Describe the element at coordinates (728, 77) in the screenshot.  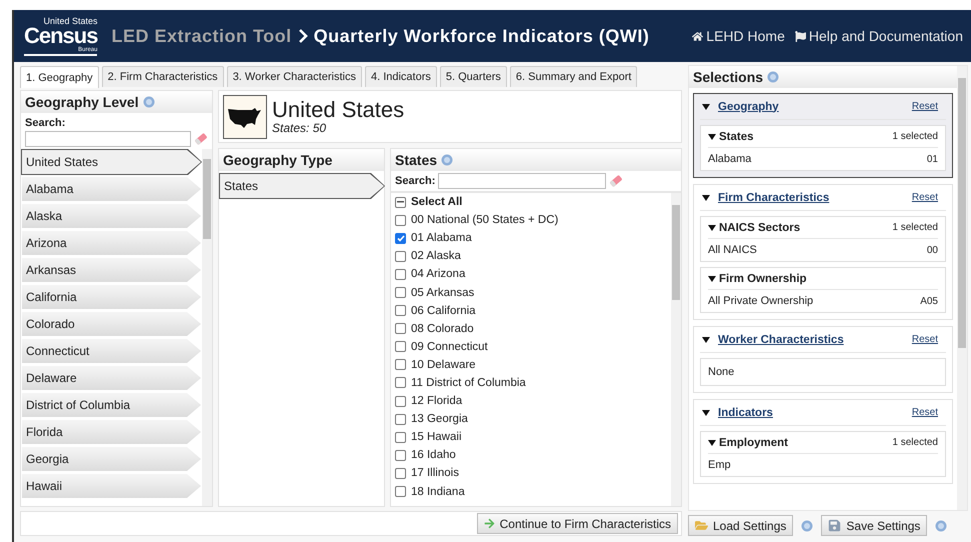
I see `panel-title: Selections` at that location.